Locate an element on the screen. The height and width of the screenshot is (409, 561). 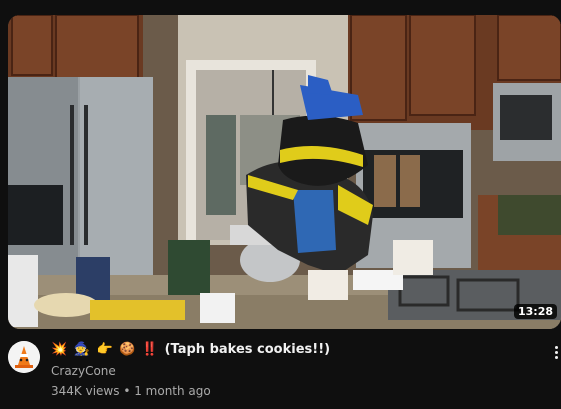
video-title: 💥 🧙 👉 🍪 ‼️ (Taph bakes cookies!!) is located at coordinates (190, 349).